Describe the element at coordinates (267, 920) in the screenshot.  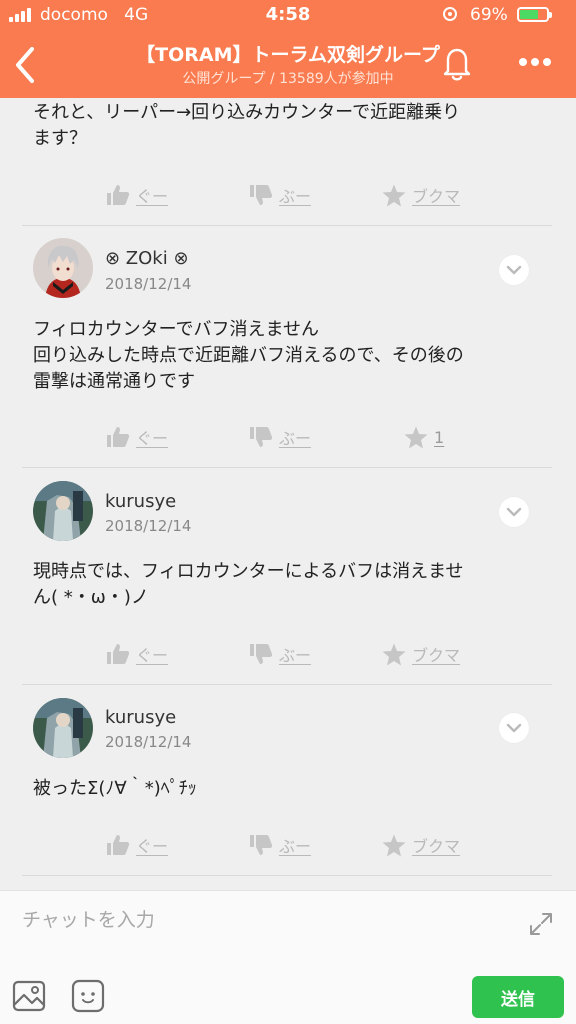
I see `chat-input` at that location.